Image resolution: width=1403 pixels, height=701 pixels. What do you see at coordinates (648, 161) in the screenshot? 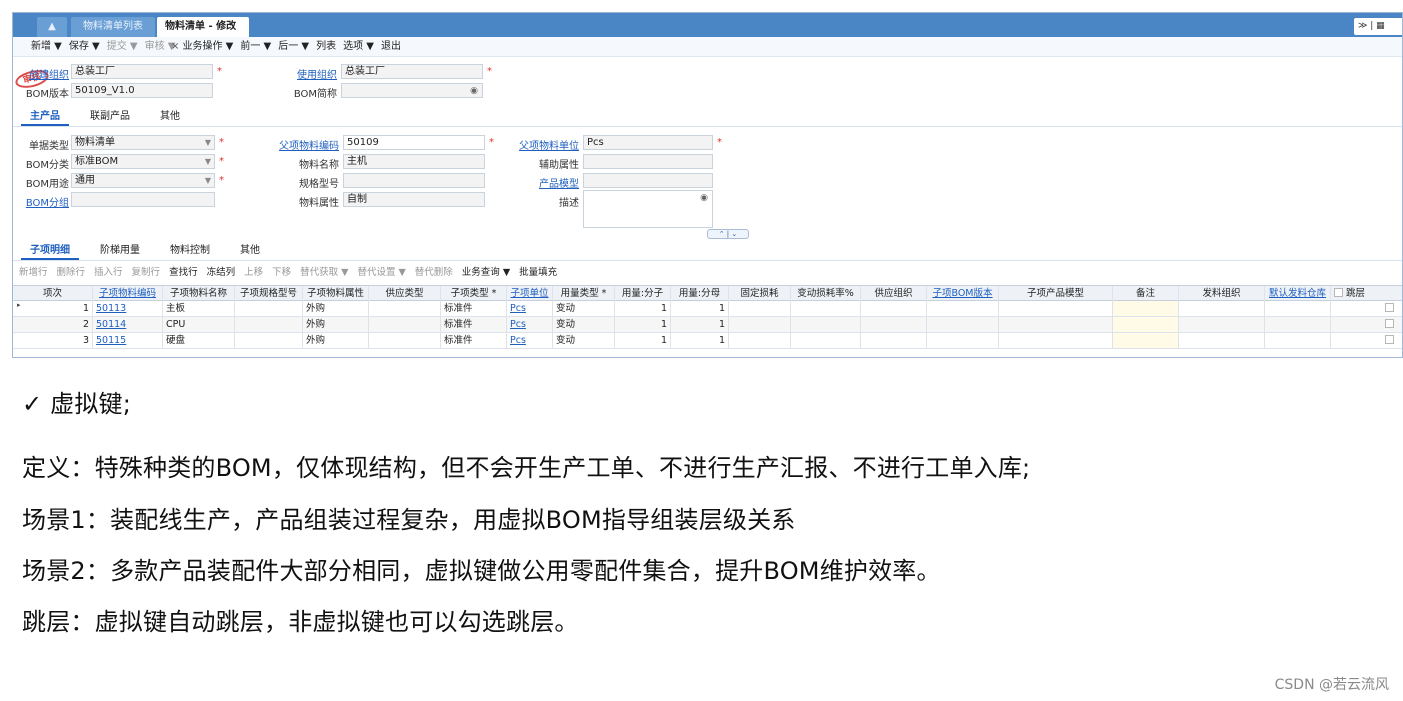
I see `aux-attr-field` at bounding box center [648, 161].